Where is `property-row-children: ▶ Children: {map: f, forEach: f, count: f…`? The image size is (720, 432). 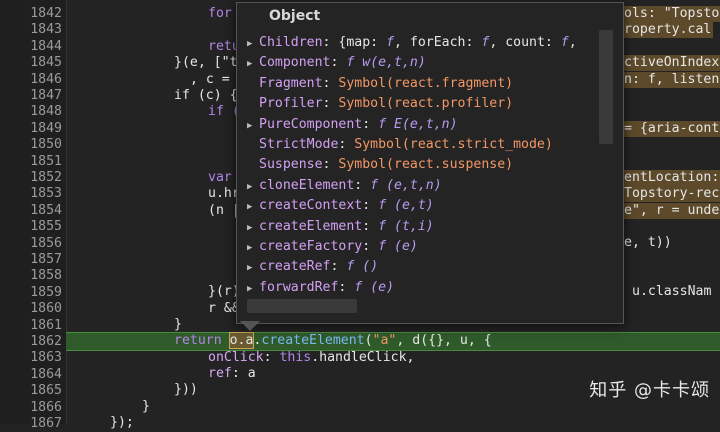 property-row-children: ▶ Children: {map: f, forEach: f, count: f… is located at coordinates (412, 43).